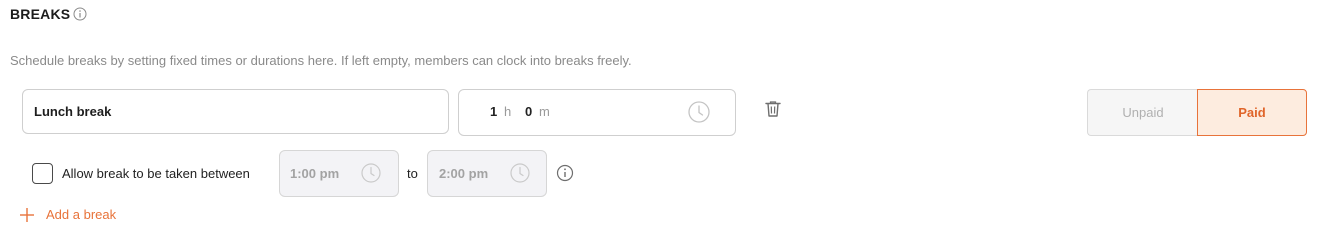 Image resolution: width=1323 pixels, height=240 pixels. What do you see at coordinates (81, 214) in the screenshot?
I see `add-break-link: Add a break` at bounding box center [81, 214].